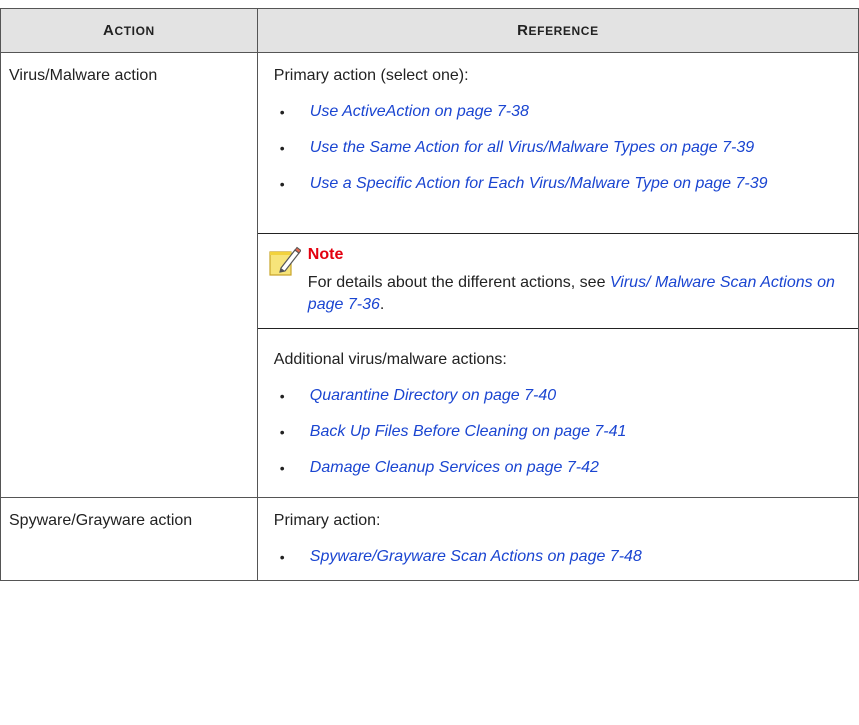 The image size is (859, 725). I want to click on note-pencil-icon, so click(285, 261).